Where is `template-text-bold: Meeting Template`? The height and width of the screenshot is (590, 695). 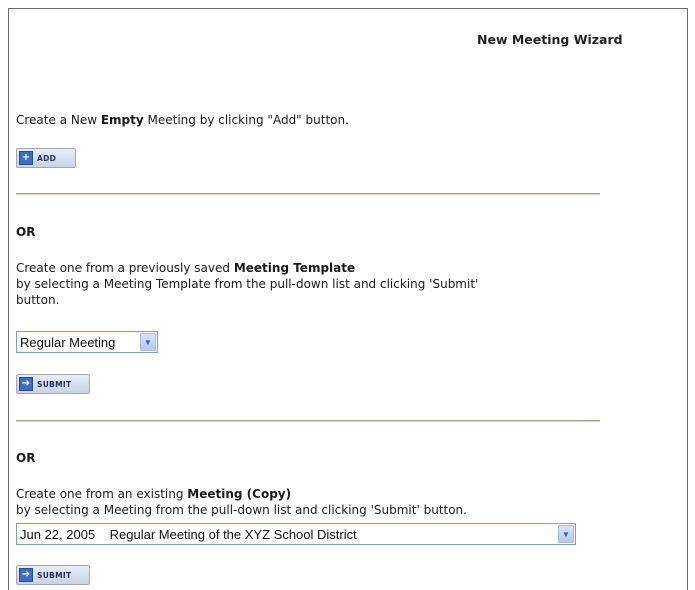 template-text-bold: Meeting Template is located at coordinates (294, 268).